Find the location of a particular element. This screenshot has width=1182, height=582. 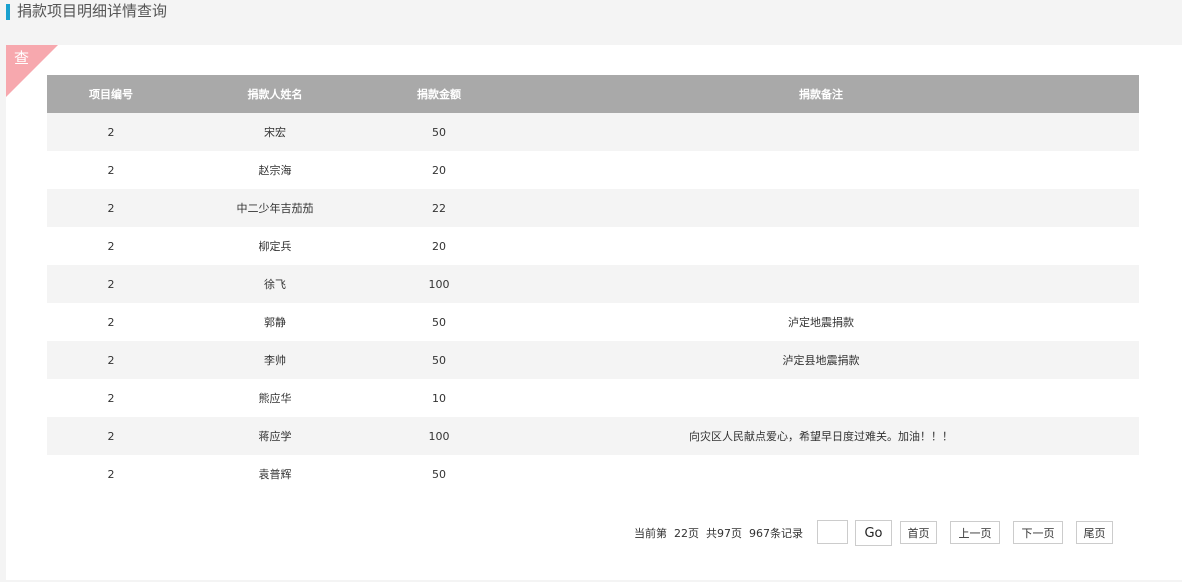

table-header-row: 项目编号 捐款人姓名 捐款金额 捐款备注 is located at coordinates (593, 94).